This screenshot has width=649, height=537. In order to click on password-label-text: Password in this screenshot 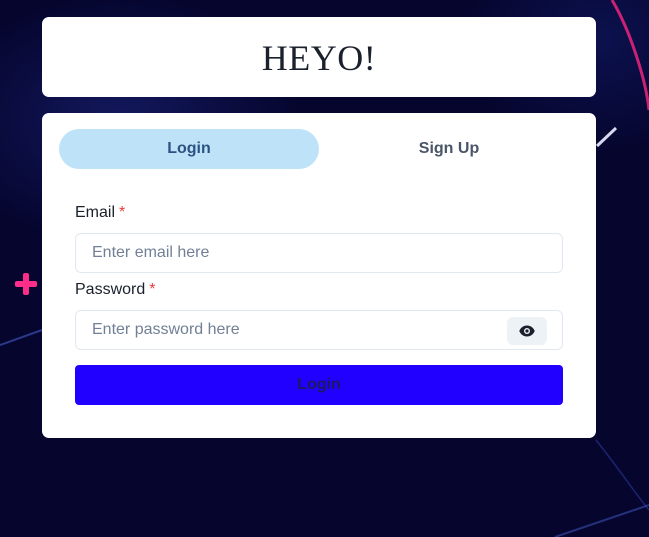, I will do `click(110, 289)`.